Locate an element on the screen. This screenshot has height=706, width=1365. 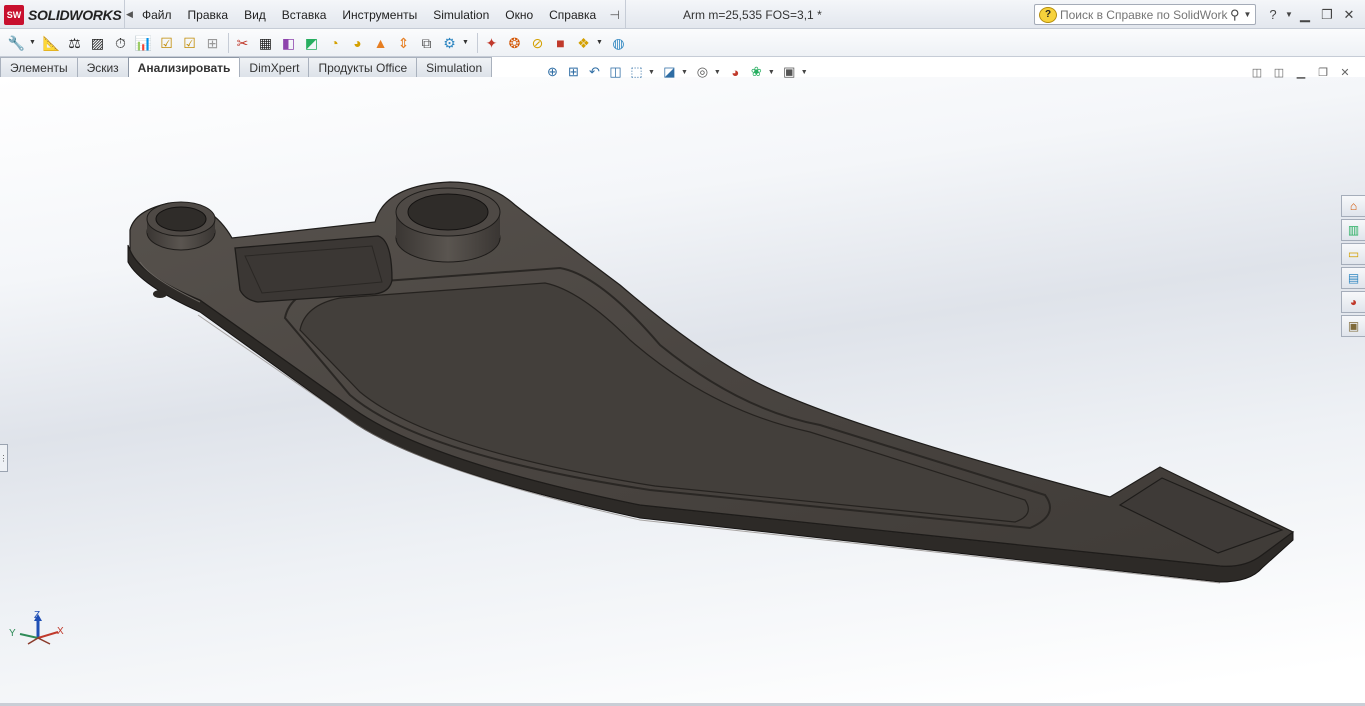
solidworks-logo-mark: SW is located at coordinates (14, 14).